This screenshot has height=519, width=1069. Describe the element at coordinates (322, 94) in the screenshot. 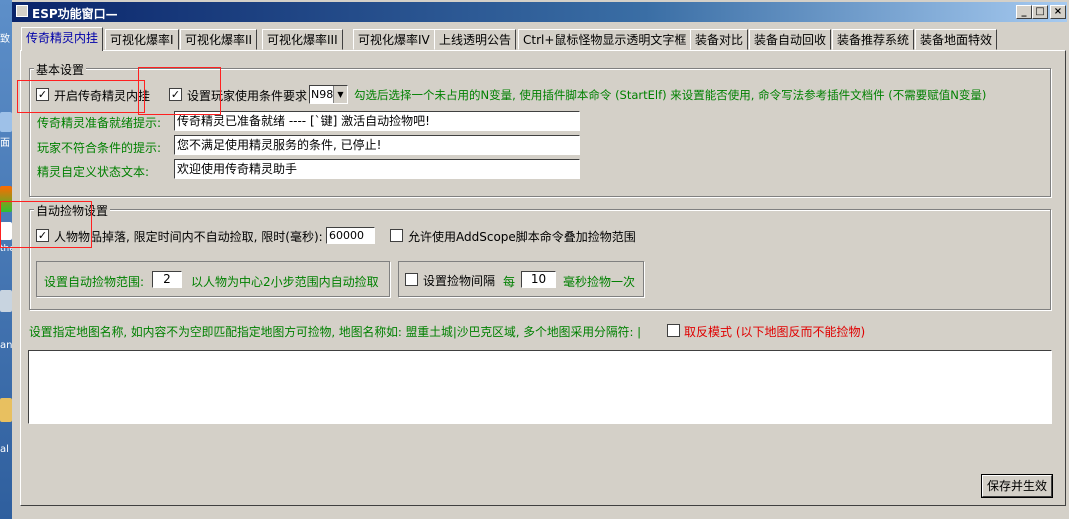

I see `n-variable-value: N98` at that location.